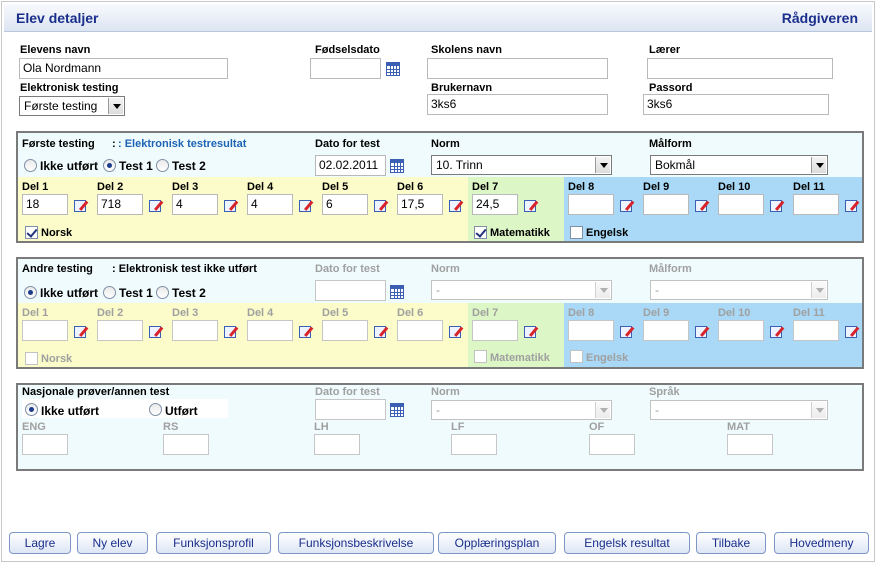 The image size is (876, 563). Describe the element at coordinates (109, 292) in the screenshot. I see `second-radio-test1` at that location.